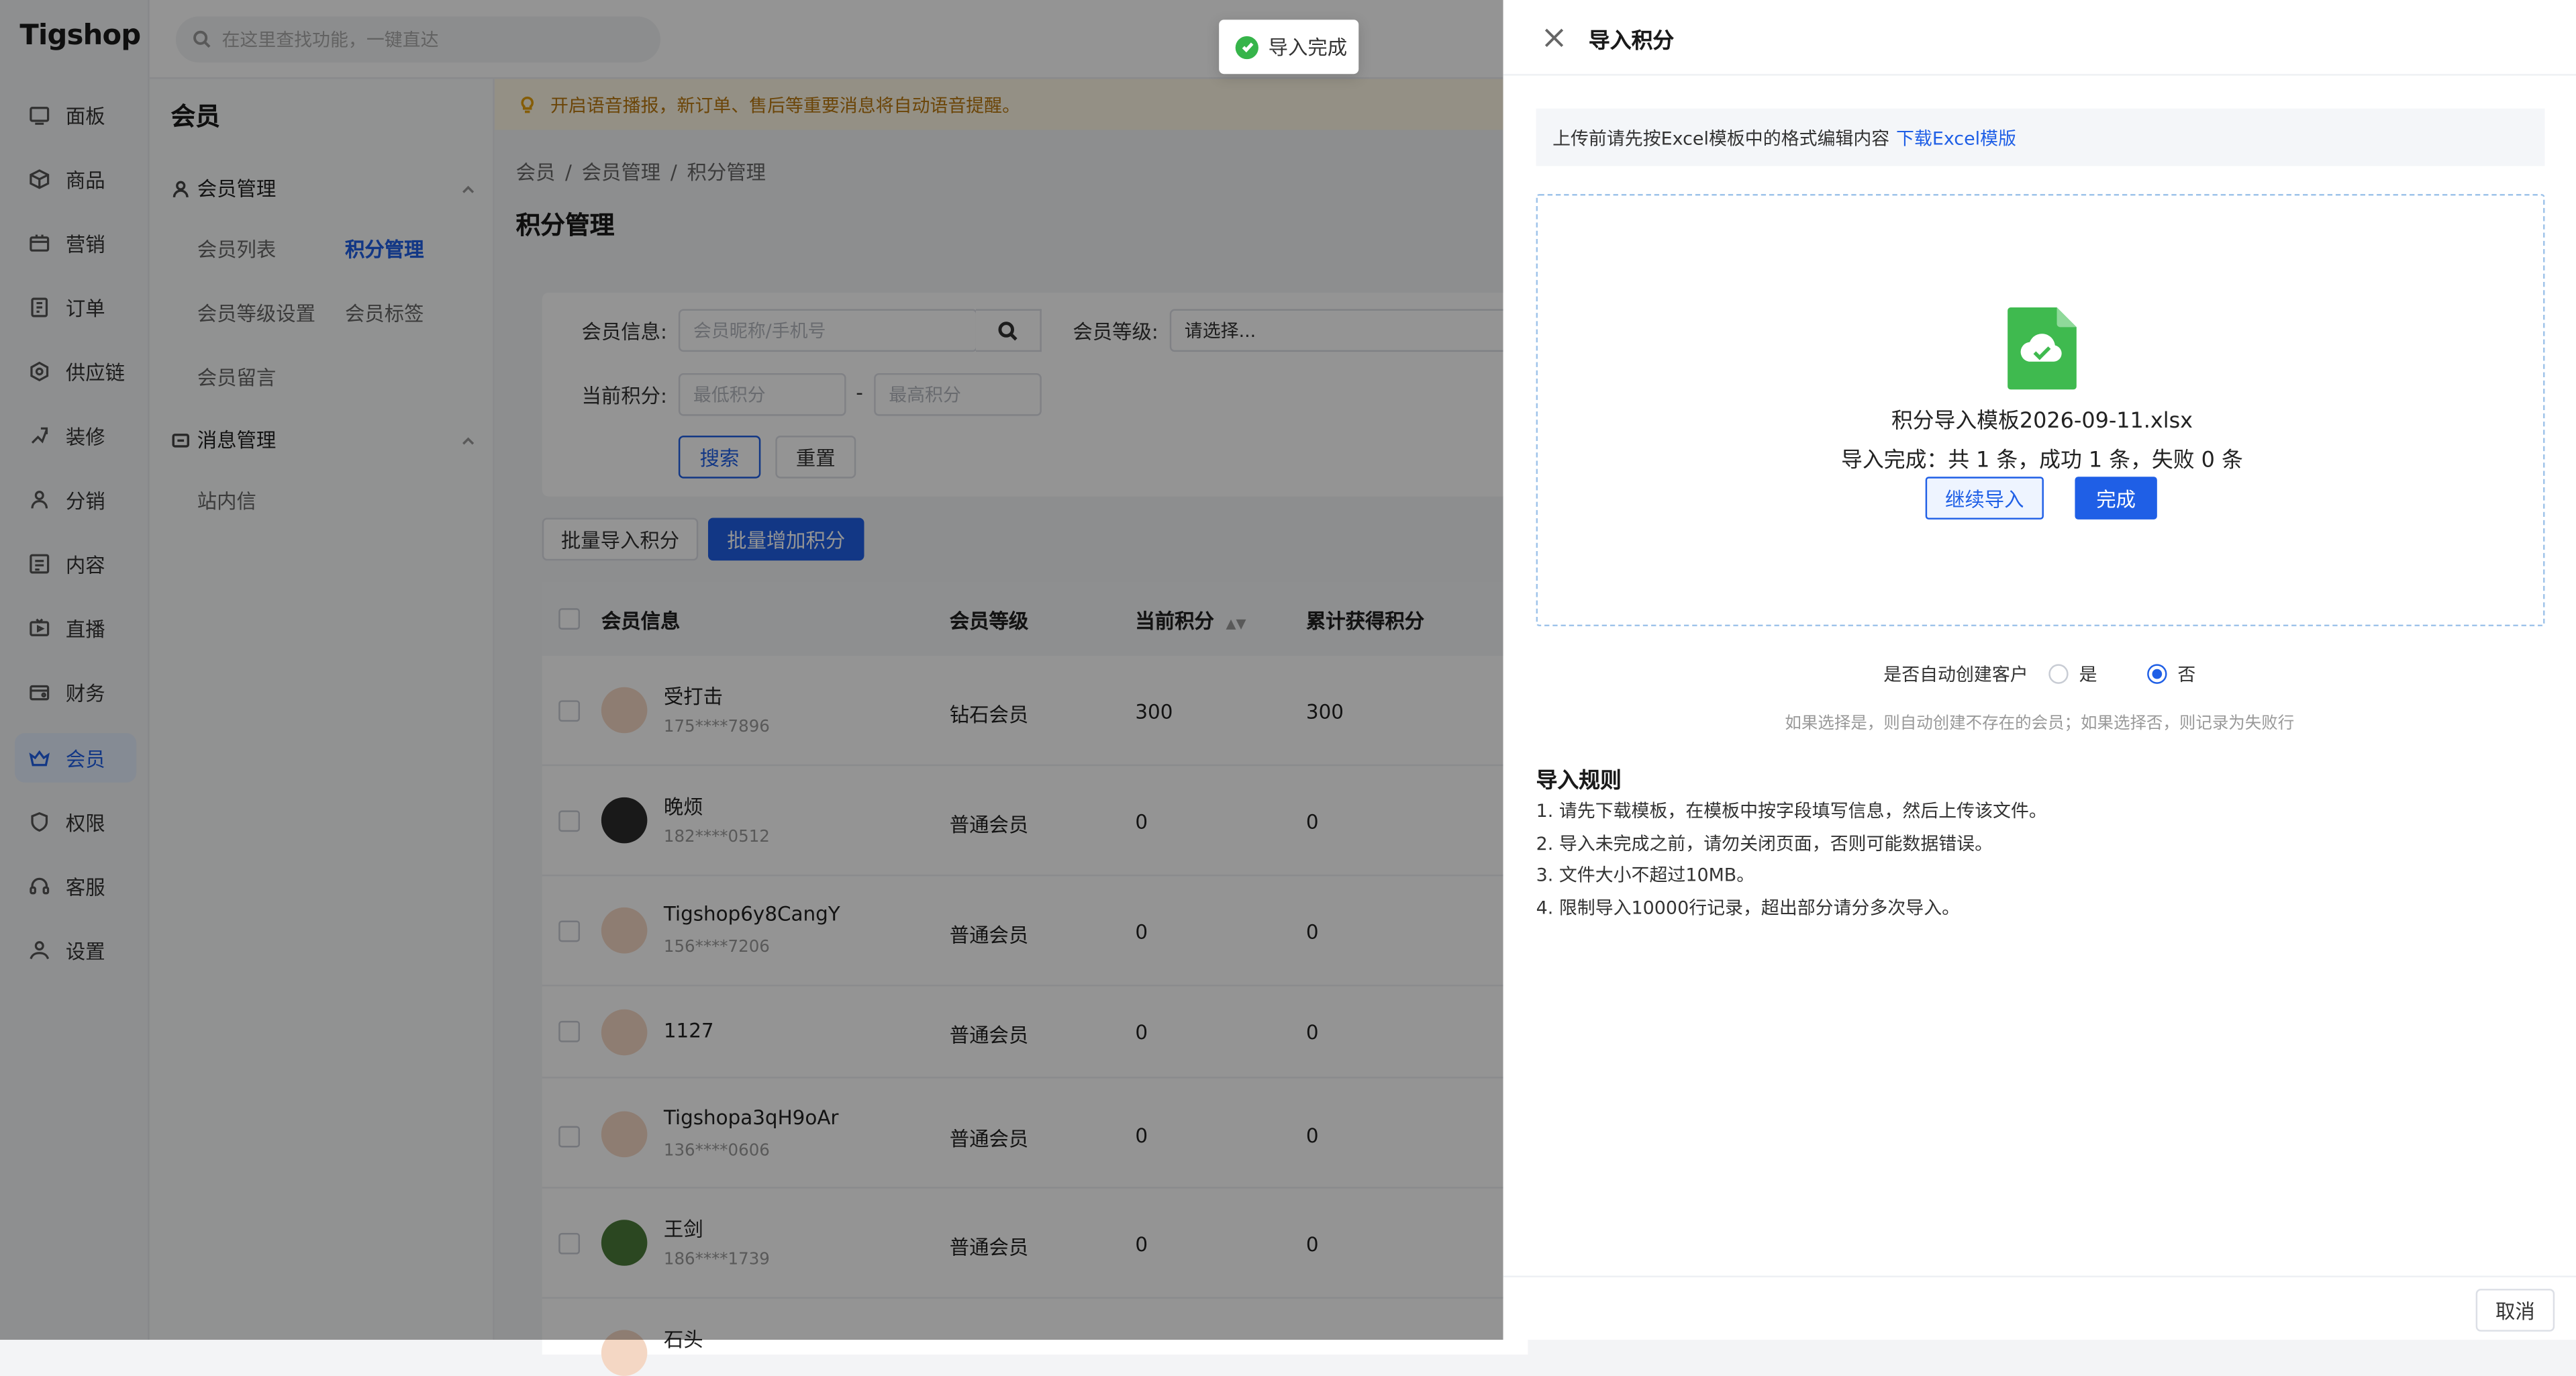  Describe the element at coordinates (2039, 38) in the screenshot. I see `drawer-header: 导入积分` at that location.